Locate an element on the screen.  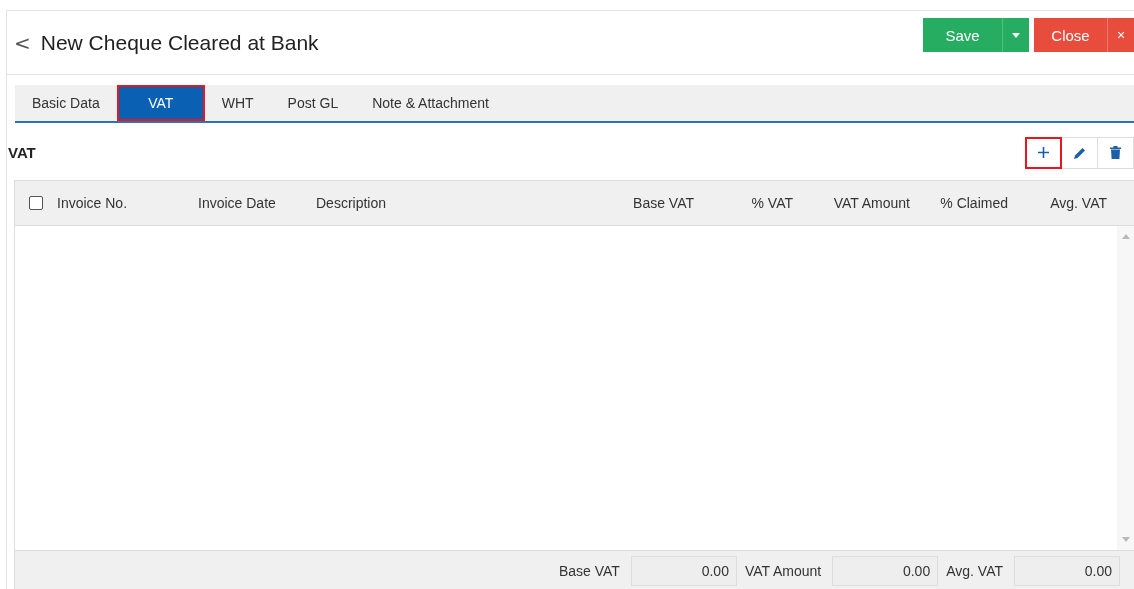
page-title: New Cheque Cleared at Bank is located at coordinates (179, 42).